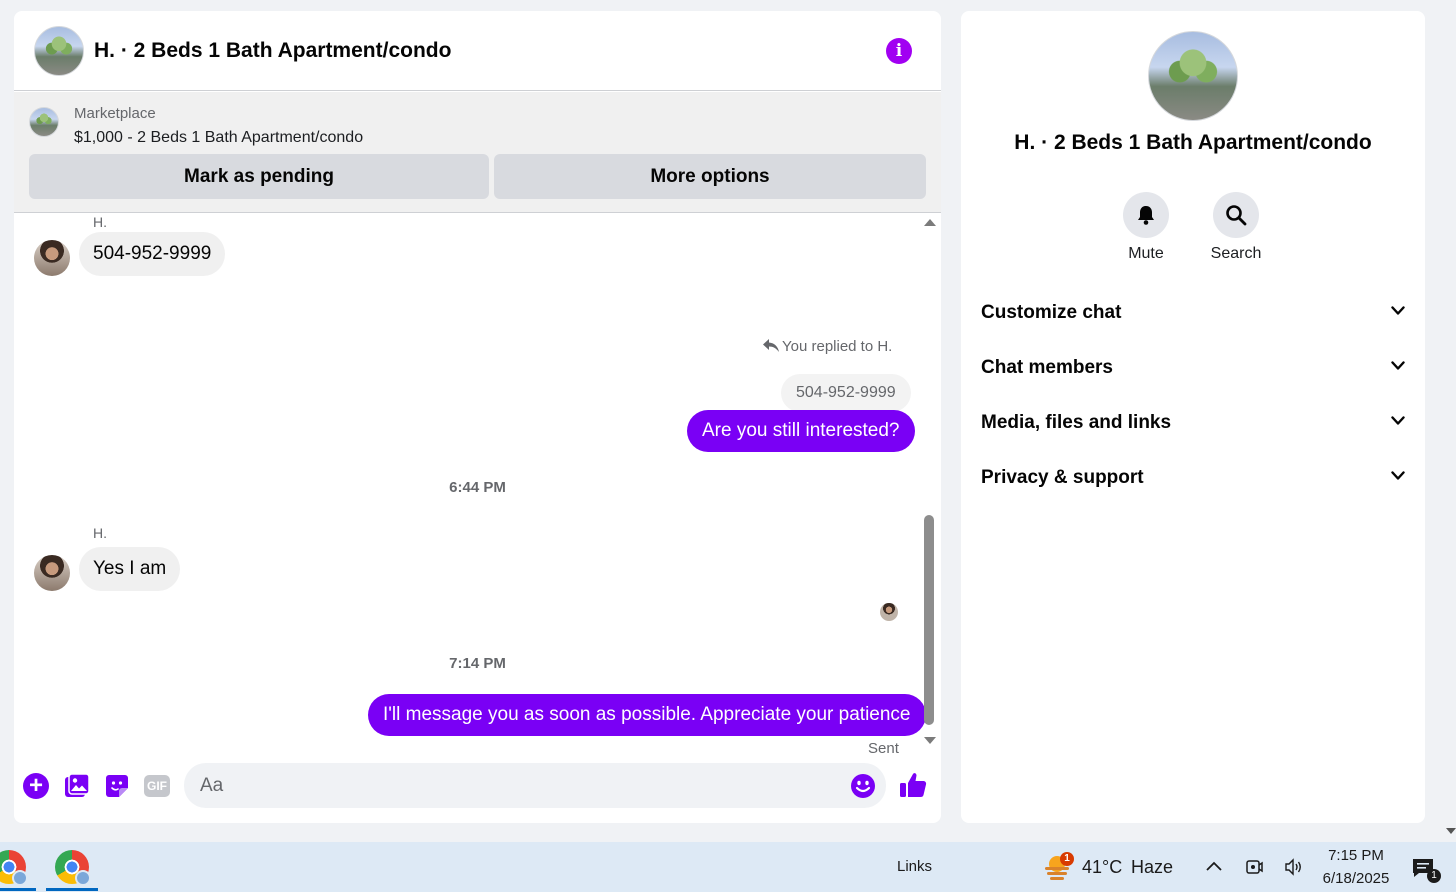 The image size is (1456, 892). What do you see at coordinates (1193, 76) in the screenshot?
I see `info-avatar` at bounding box center [1193, 76].